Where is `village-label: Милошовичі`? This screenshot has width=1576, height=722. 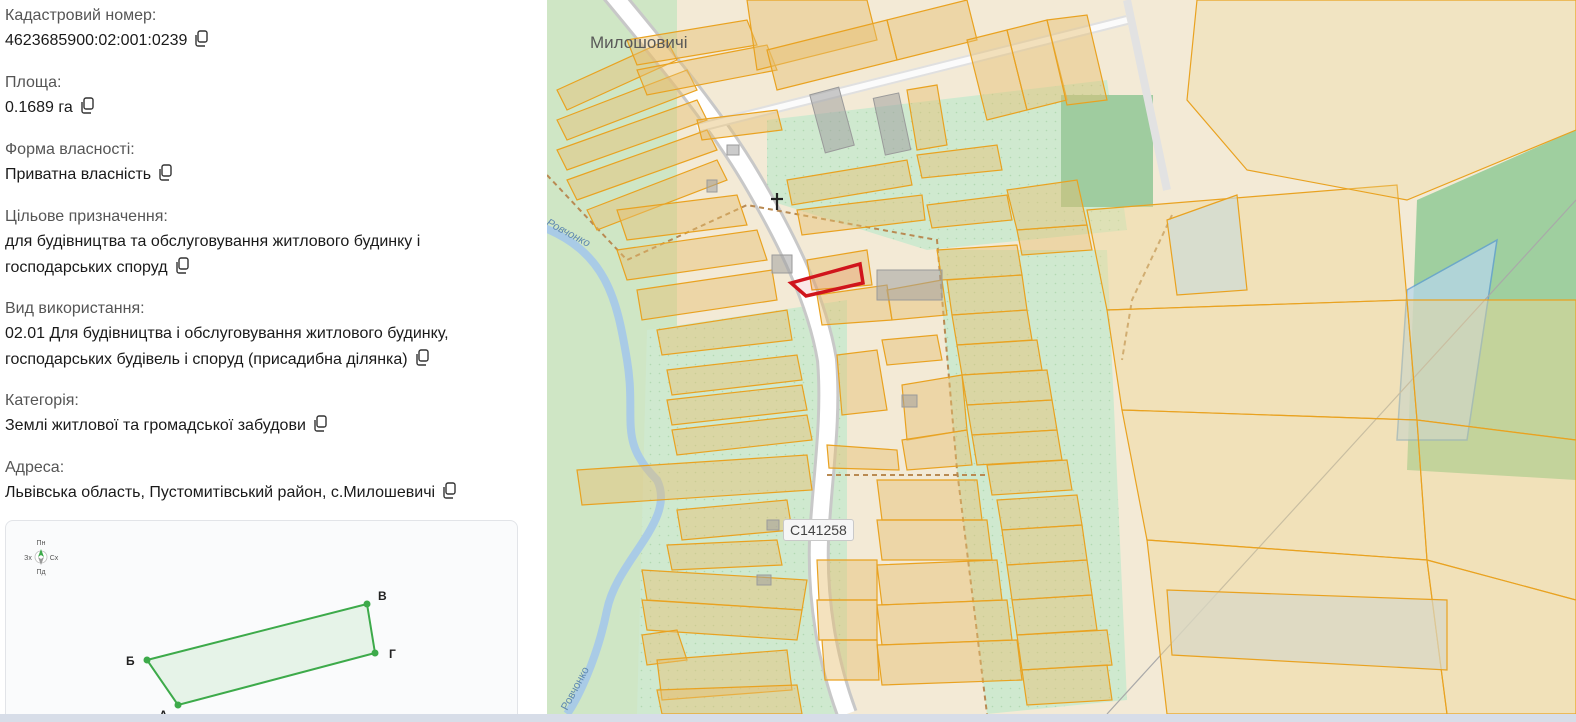 village-label: Милошовичі is located at coordinates (638, 42).